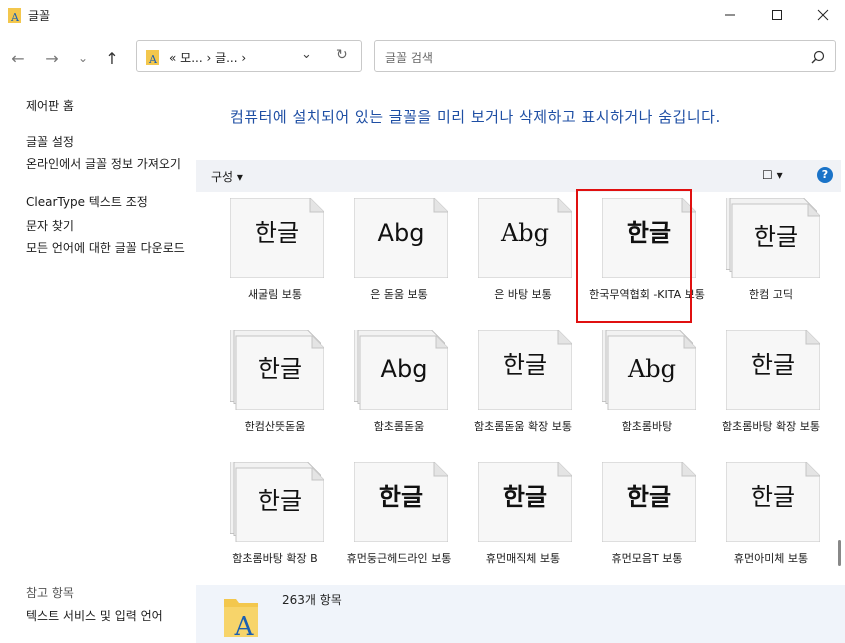 Image resolution: width=845 pixels, height=643 pixels. What do you see at coordinates (399, 426) in the screenshot?
I see `font-name-label: 함초롬돋움` at bounding box center [399, 426].